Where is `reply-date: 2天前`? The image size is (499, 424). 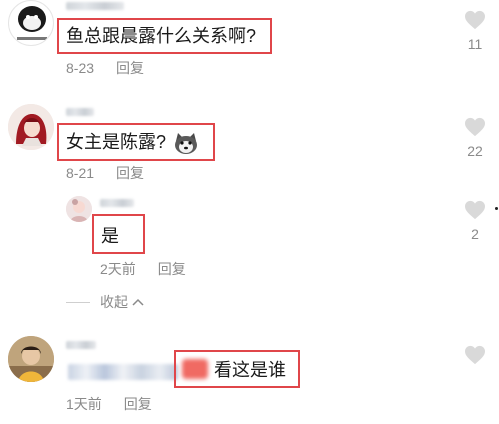 reply-date: 2天前 is located at coordinates (118, 269).